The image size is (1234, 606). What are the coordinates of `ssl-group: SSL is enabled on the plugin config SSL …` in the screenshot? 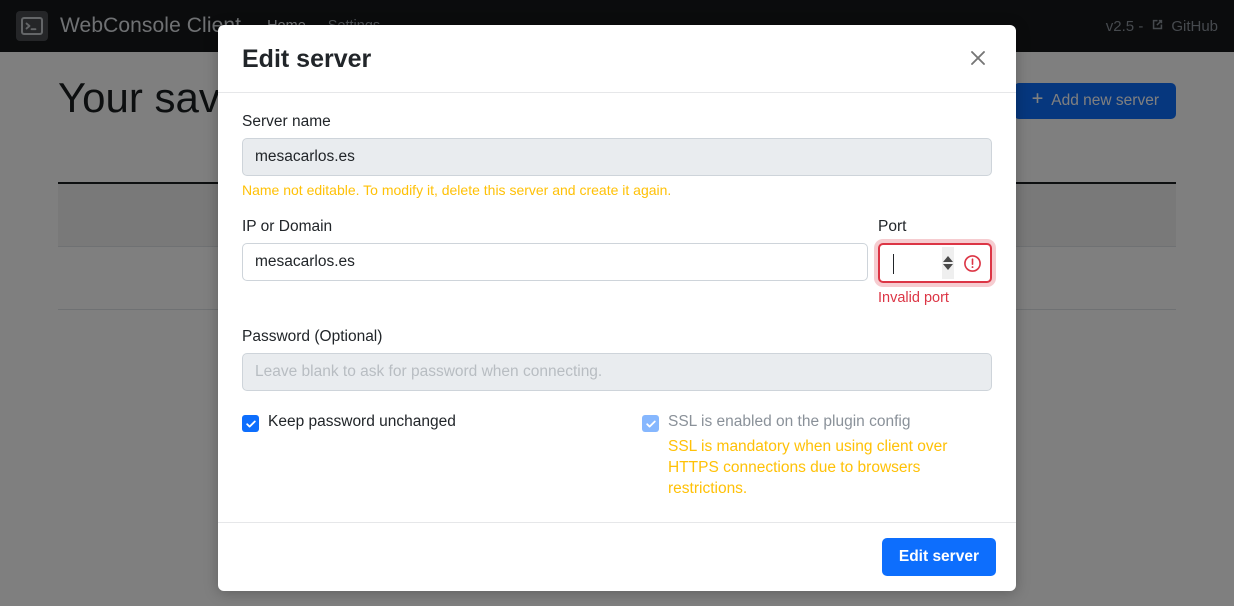 It's located at (817, 456).